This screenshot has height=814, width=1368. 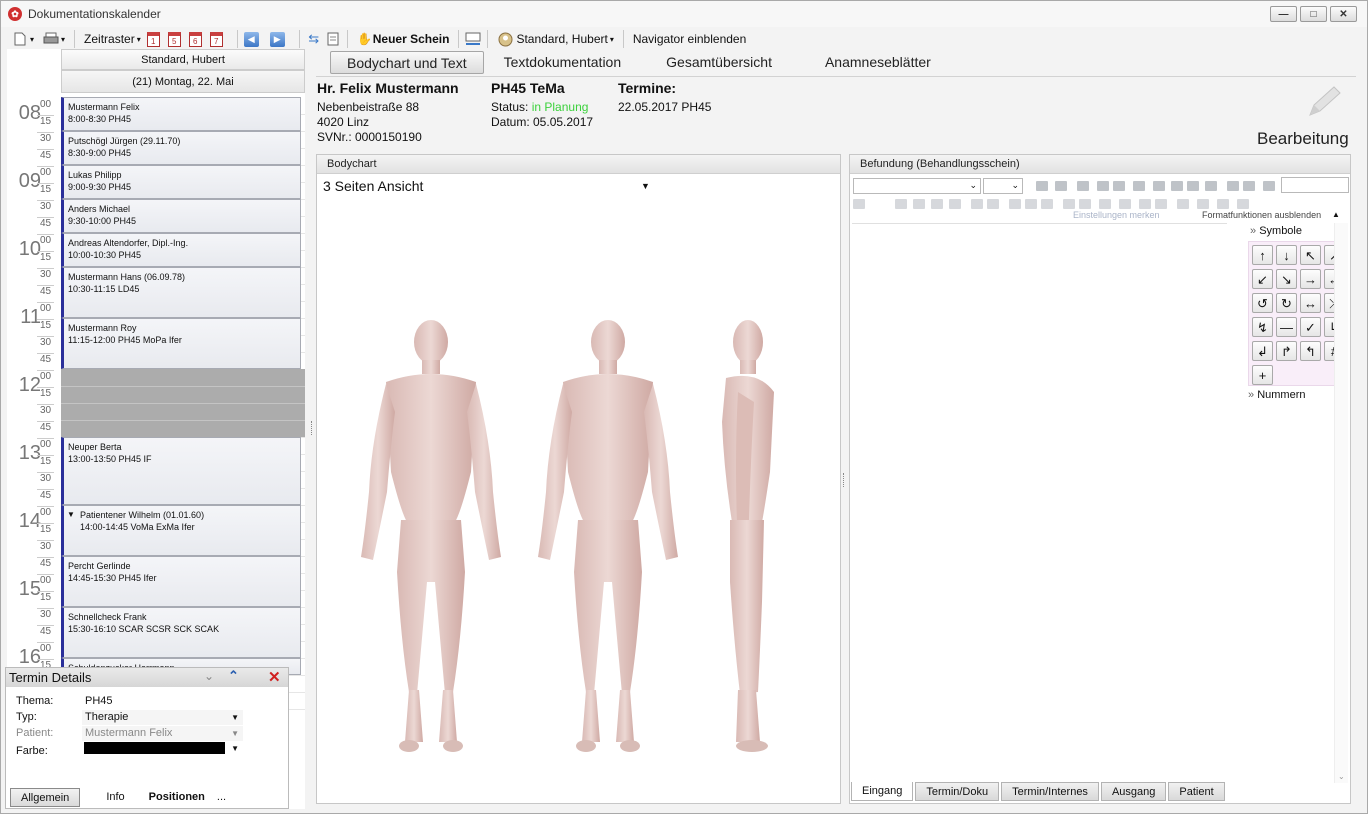 What do you see at coordinates (1262, 351) in the screenshot?
I see `symbol-button: ↲` at bounding box center [1262, 351].